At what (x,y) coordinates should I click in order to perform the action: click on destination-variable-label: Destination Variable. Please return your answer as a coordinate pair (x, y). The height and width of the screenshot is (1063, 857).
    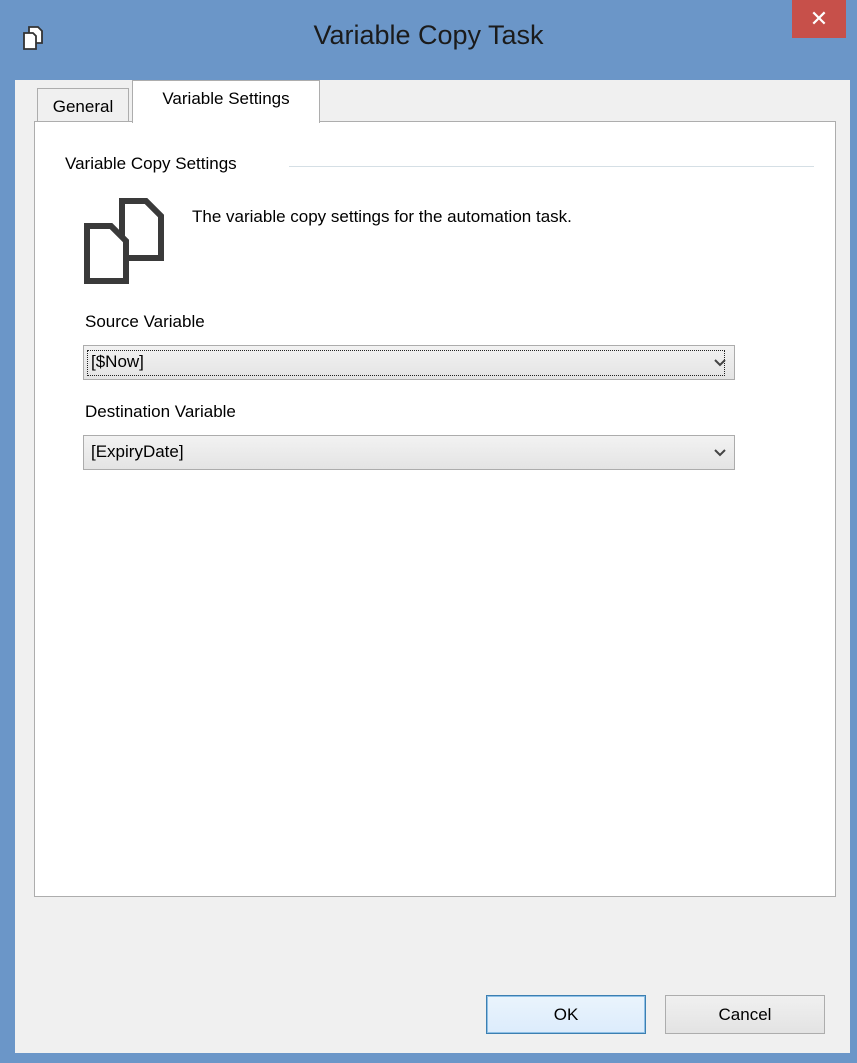
    Looking at the image, I should click on (160, 411).